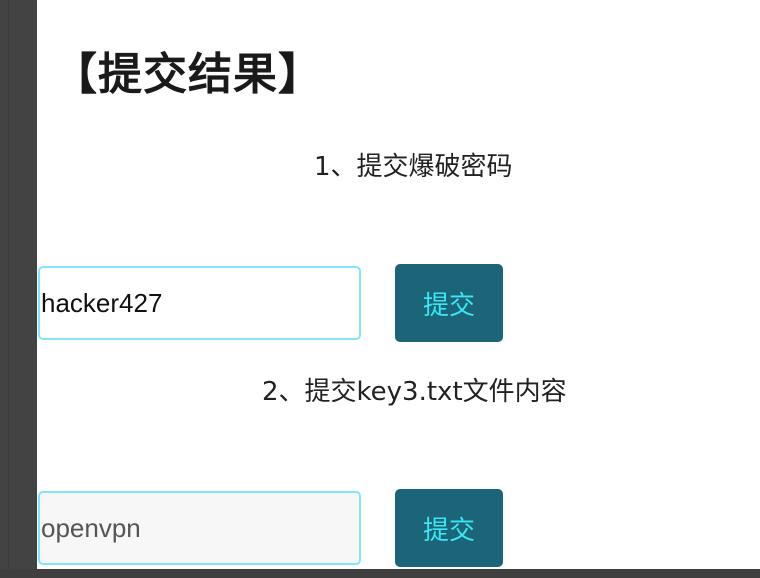 The image size is (760, 578). Describe the element at coordinates (449, 528) in the screenshot. I see `submit-key-button: 提交` at that location.